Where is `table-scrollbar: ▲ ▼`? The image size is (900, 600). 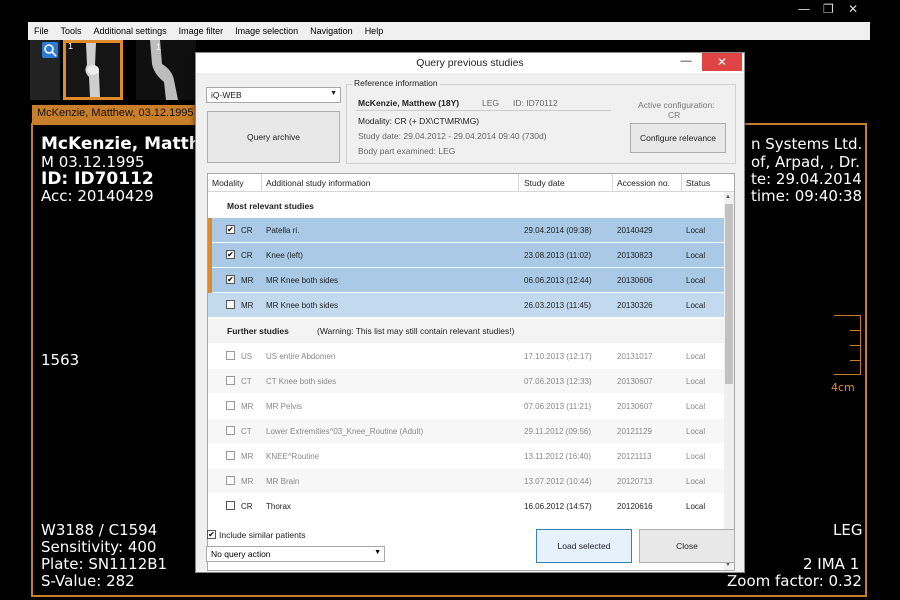 table-scrollbar: ▲ ▼ is located at coordinates (729, 381).